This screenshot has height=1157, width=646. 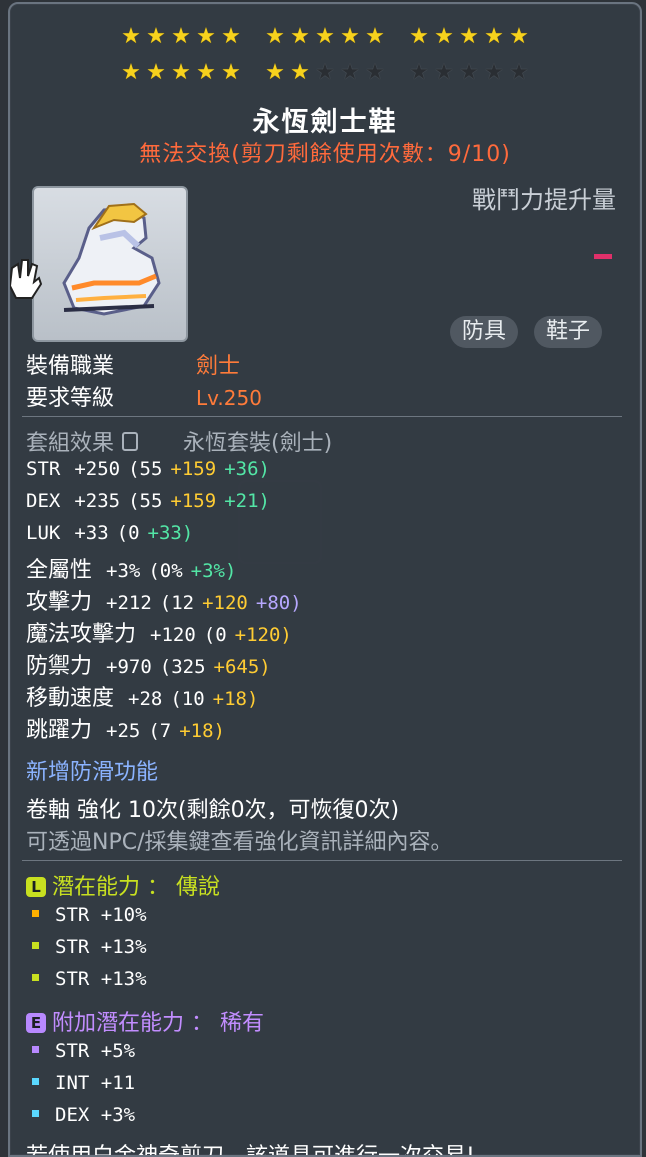 I want to click on star-force-row-1: ★ ★ ★ ★ ★ ★ ★ ★ ★ ★ ★ ★ ★ ★ ★, so click(x=325, y=37).